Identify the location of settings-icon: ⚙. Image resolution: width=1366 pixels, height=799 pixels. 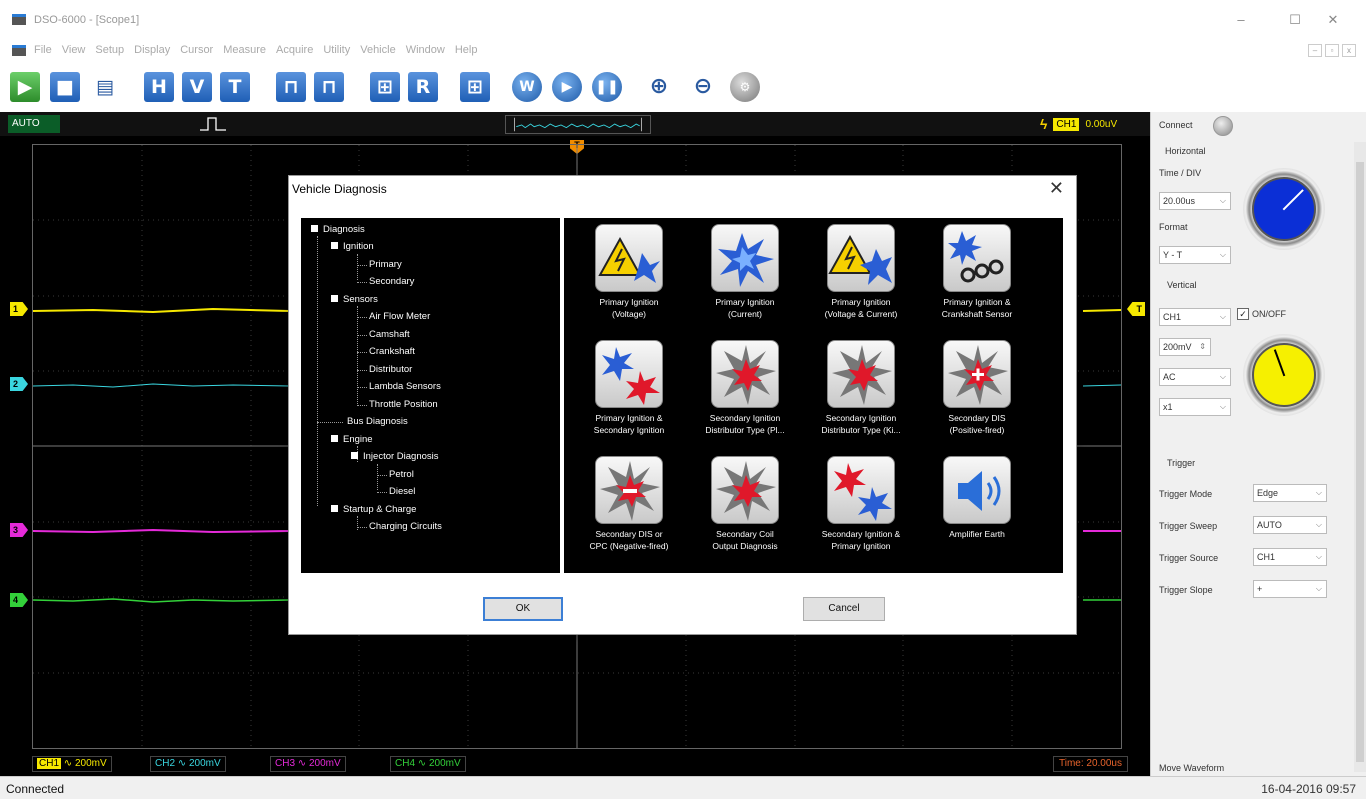
(745, 87).